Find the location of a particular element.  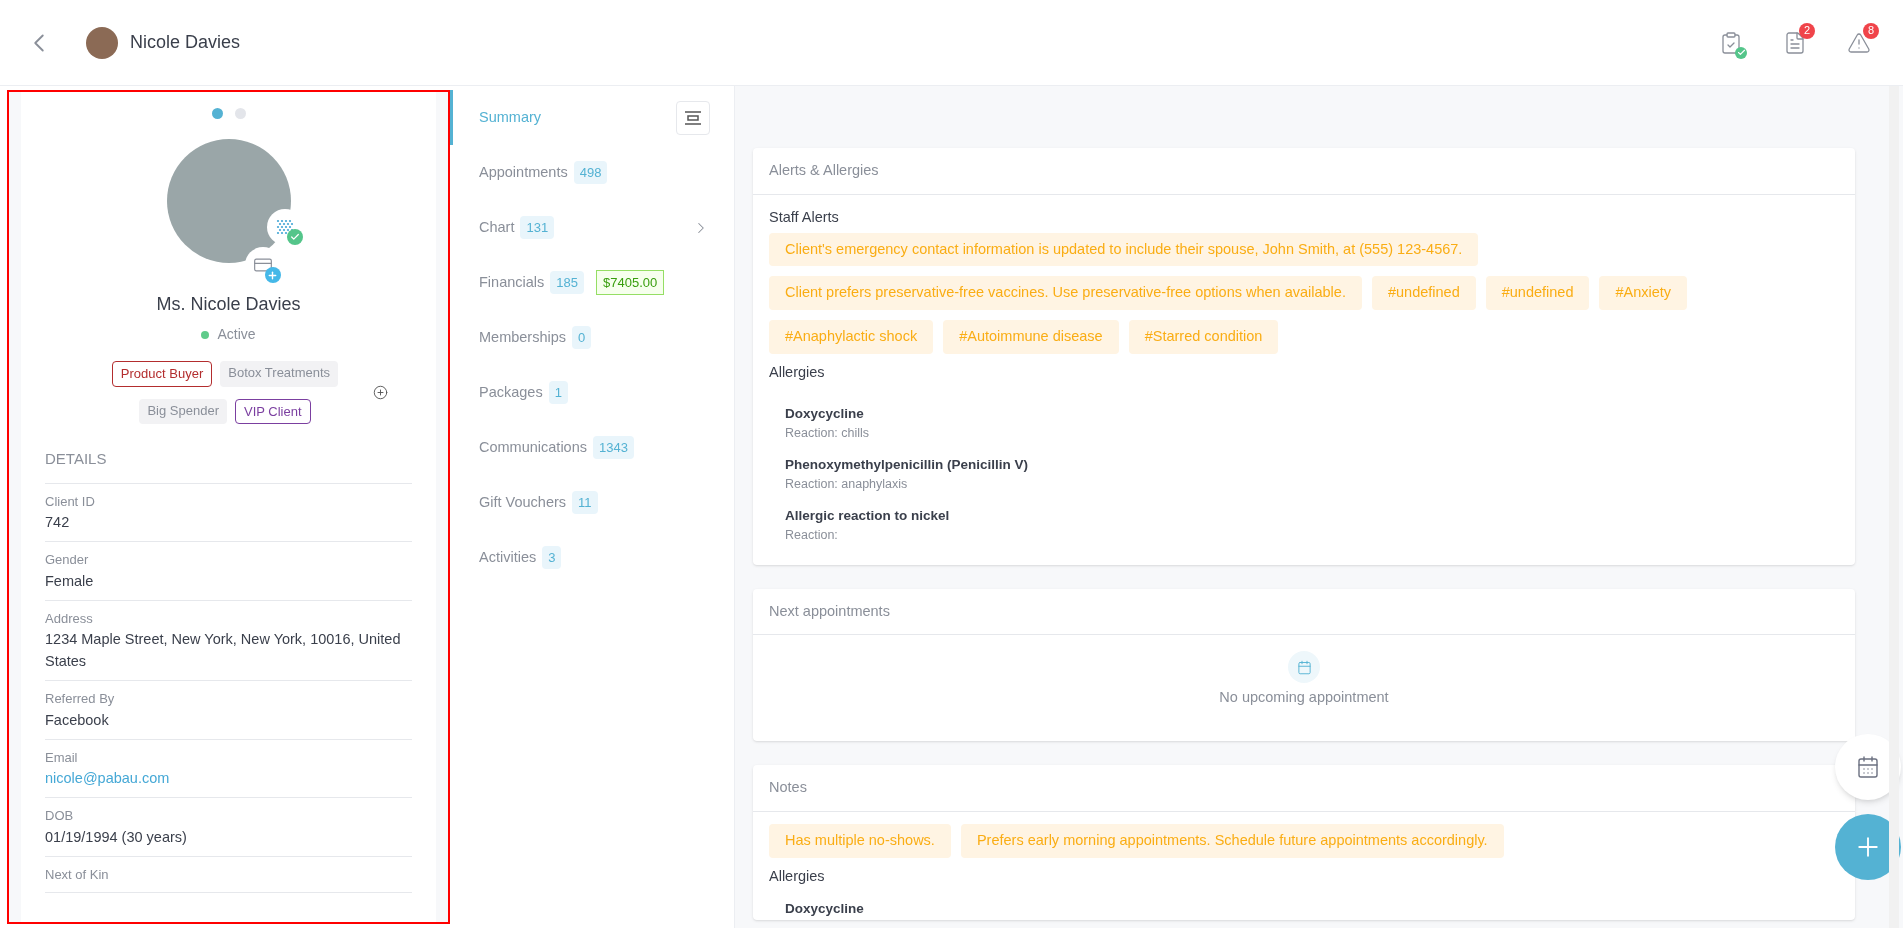

scrollbar is located at coordinates (1894, 507).